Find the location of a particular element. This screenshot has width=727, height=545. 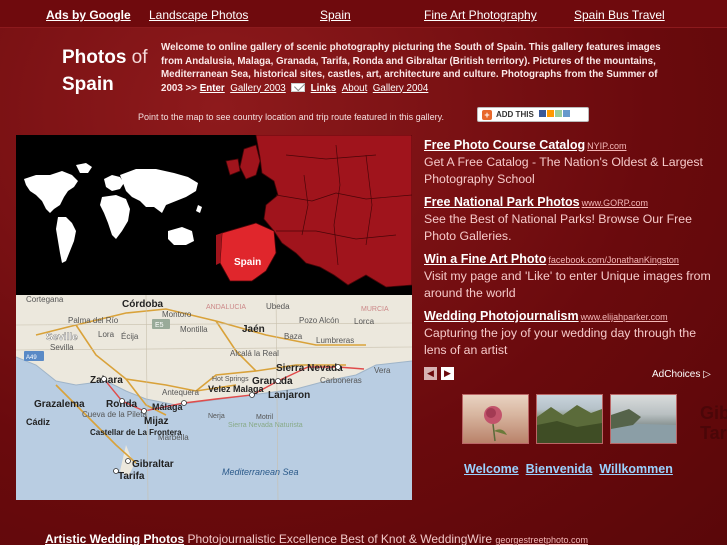

nav-spain-bus-travel: Spain Bus Travel is located at coordinates (619, 15).